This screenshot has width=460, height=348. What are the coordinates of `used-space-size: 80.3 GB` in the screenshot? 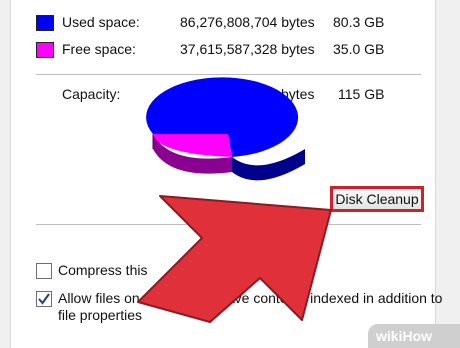 It's located at (359, 22).